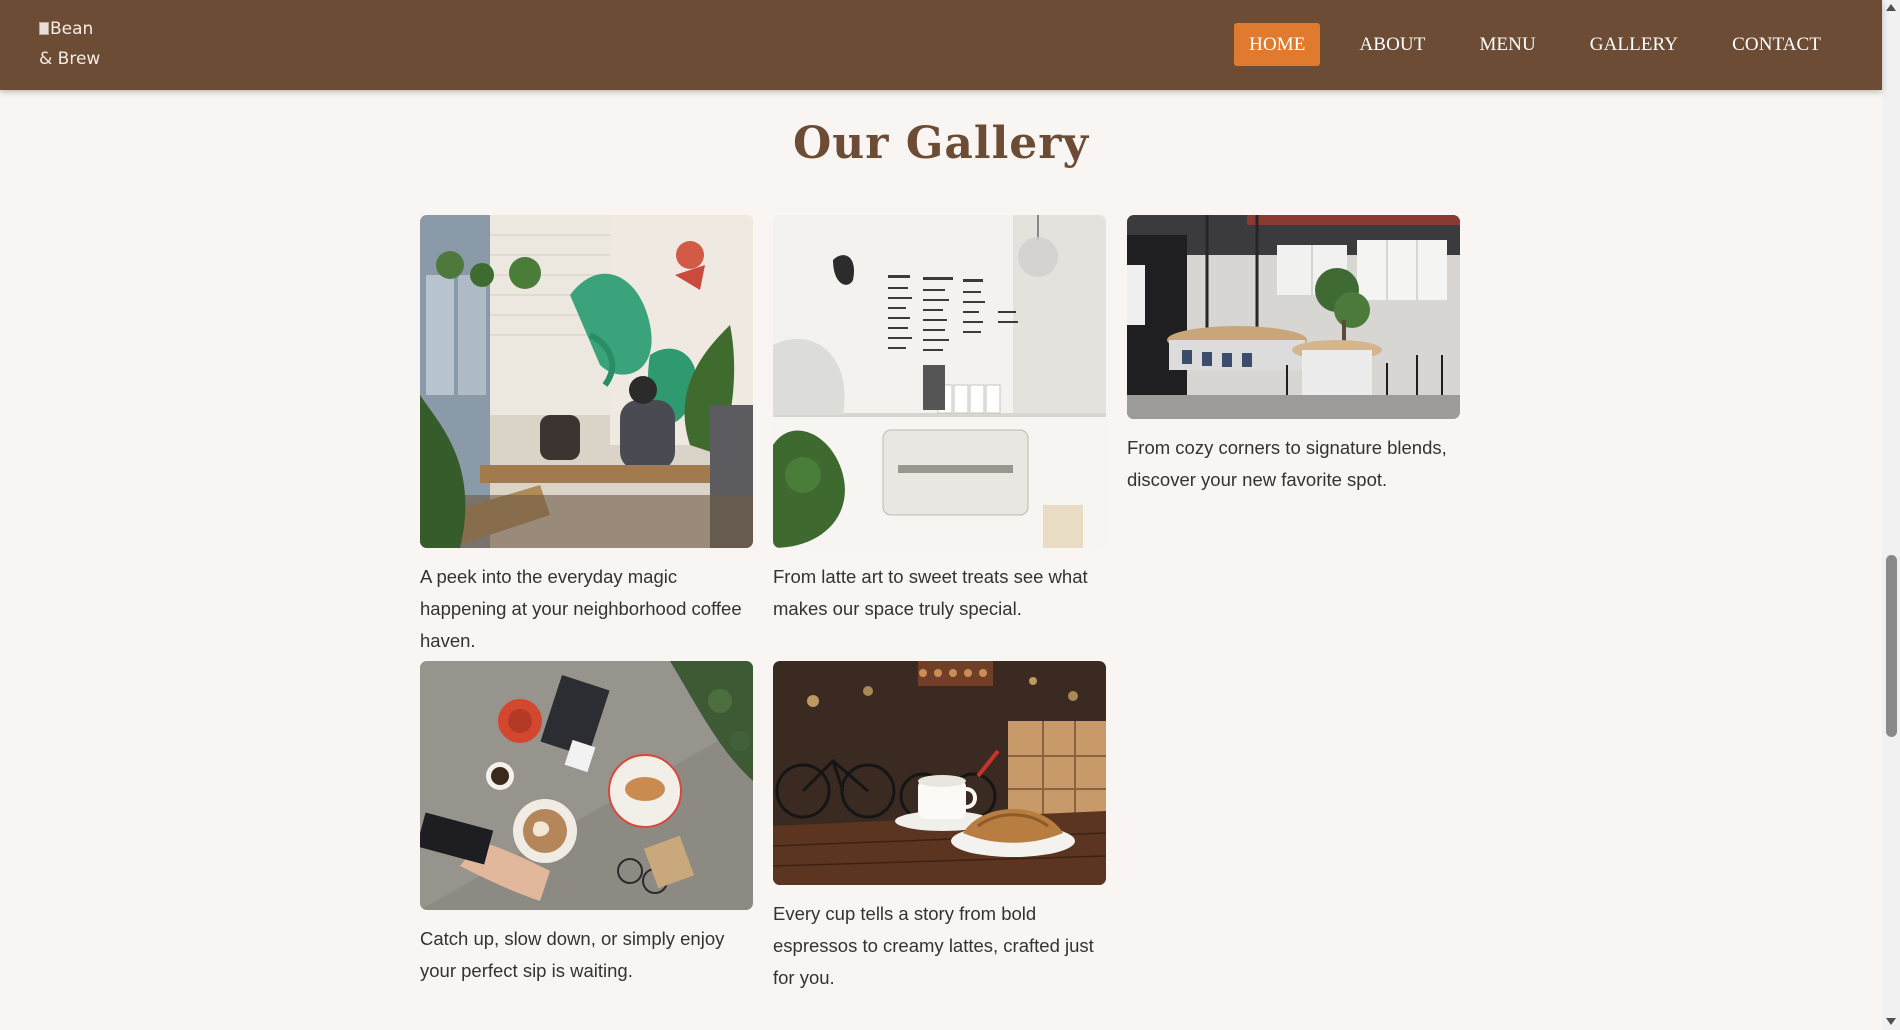  Describe the element at coordinates (586, 785) in the screenshot. I see `latte-and-pastry-flatlay-photo` at that location.